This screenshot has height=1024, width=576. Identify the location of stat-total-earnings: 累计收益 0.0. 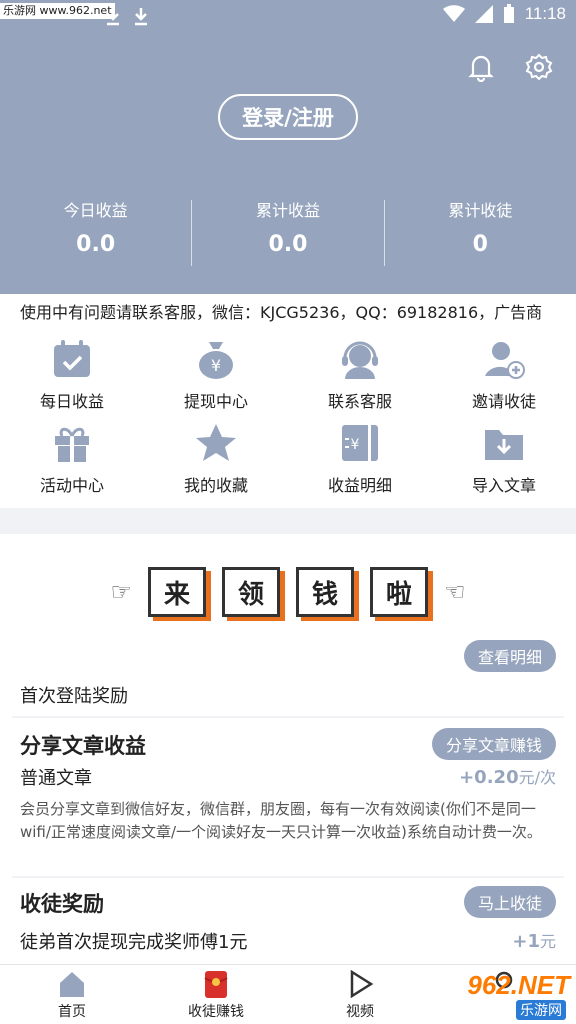
(288, 233).